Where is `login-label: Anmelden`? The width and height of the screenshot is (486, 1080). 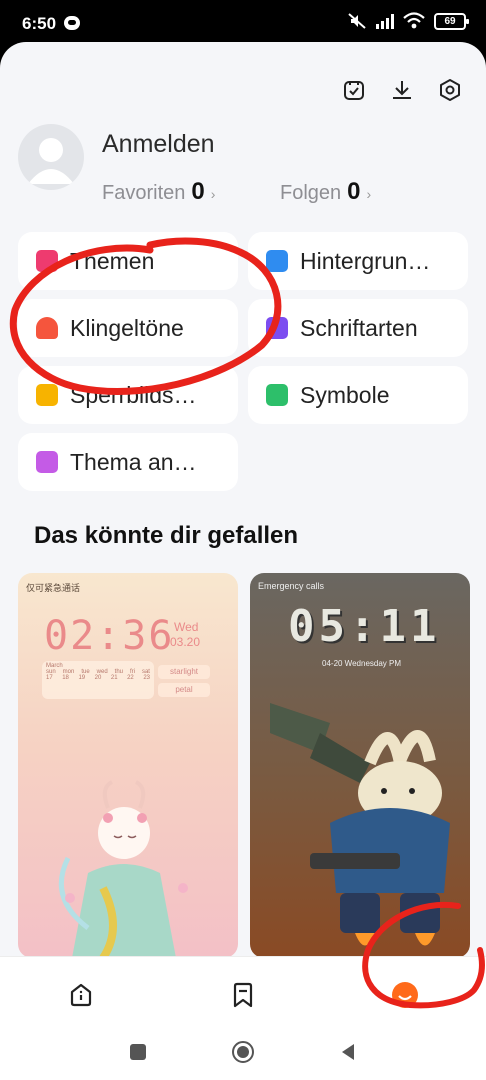
login-label: Anmelden is located at coordinates (158, 144).